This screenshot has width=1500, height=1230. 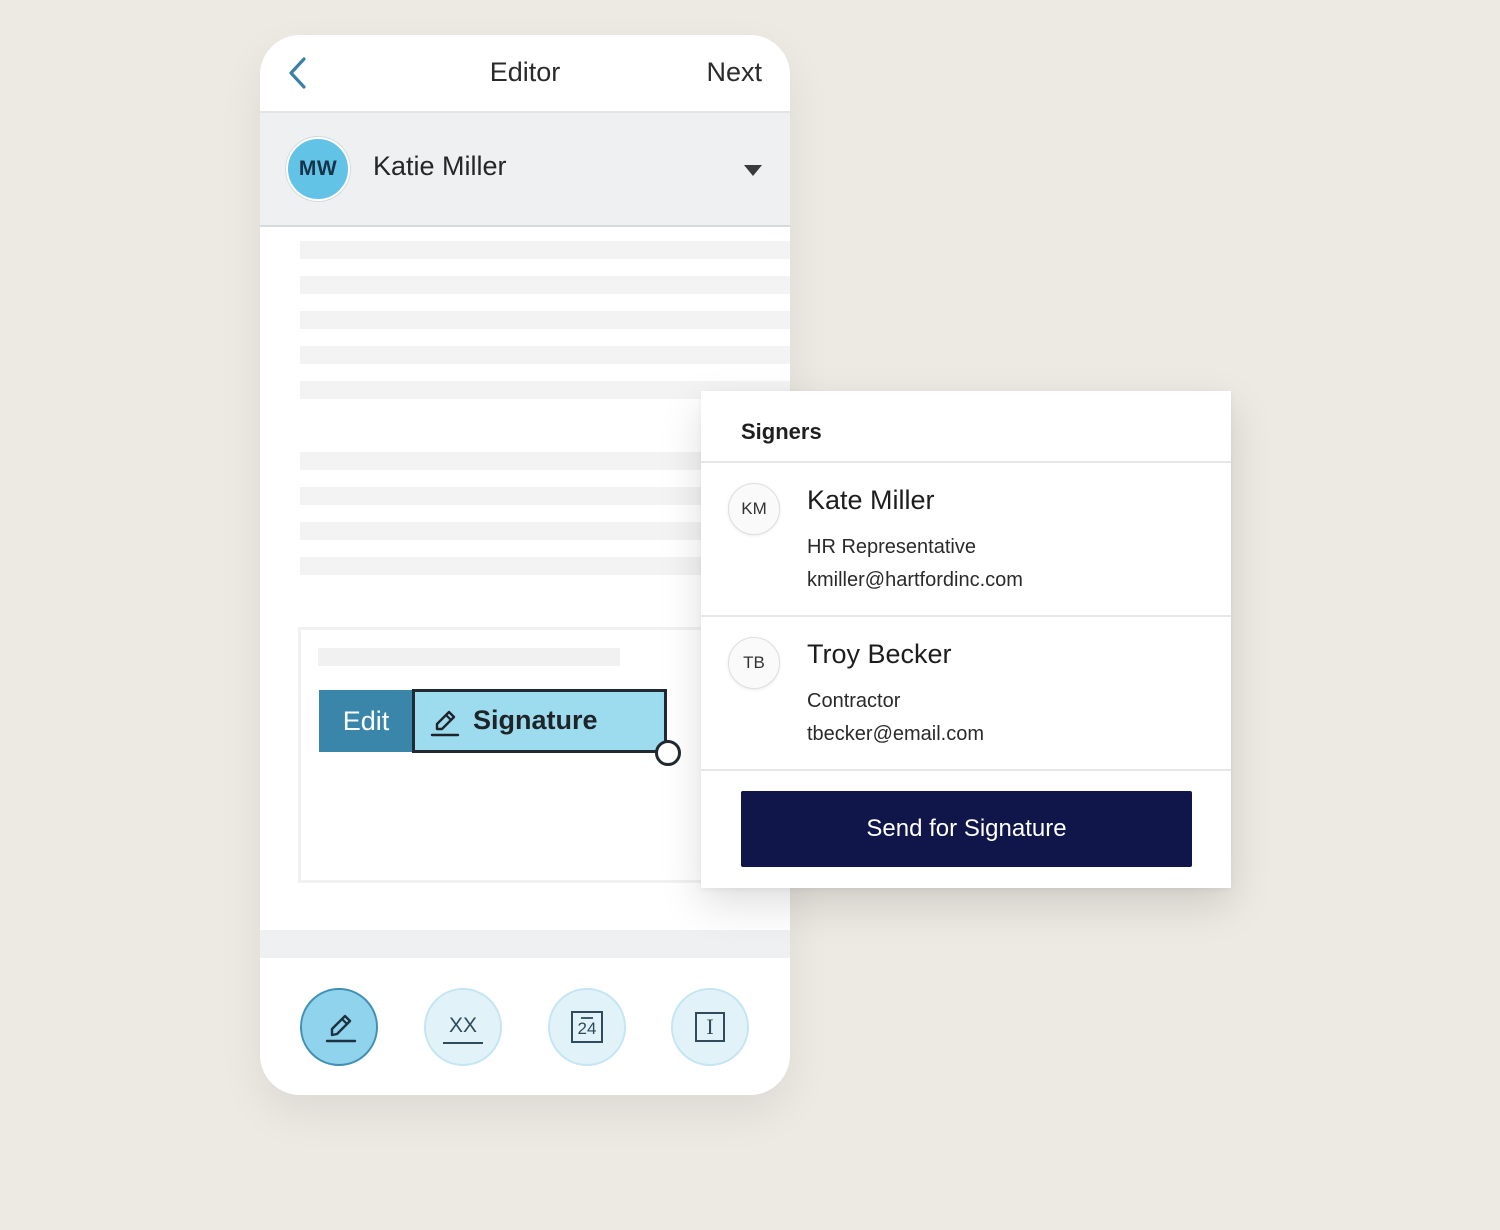 I want to click on toolbar-divider, so click(x=525, y=944).